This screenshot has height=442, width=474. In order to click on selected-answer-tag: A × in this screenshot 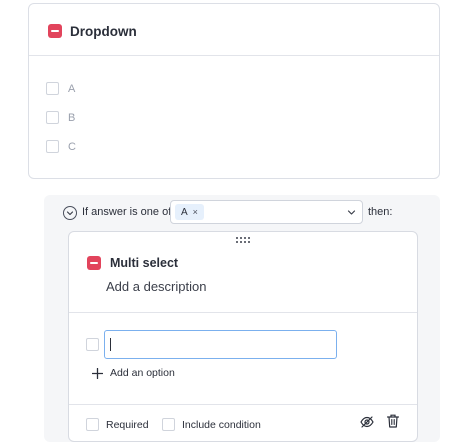, I will do `click(189, 212)`.